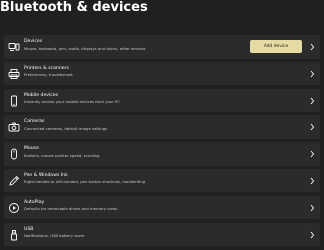 The height and width of the screenshot is (250, 324). Describe the element at coordinates (33, 41) in the screenshot. I see `devices-title: Devices` at that location.